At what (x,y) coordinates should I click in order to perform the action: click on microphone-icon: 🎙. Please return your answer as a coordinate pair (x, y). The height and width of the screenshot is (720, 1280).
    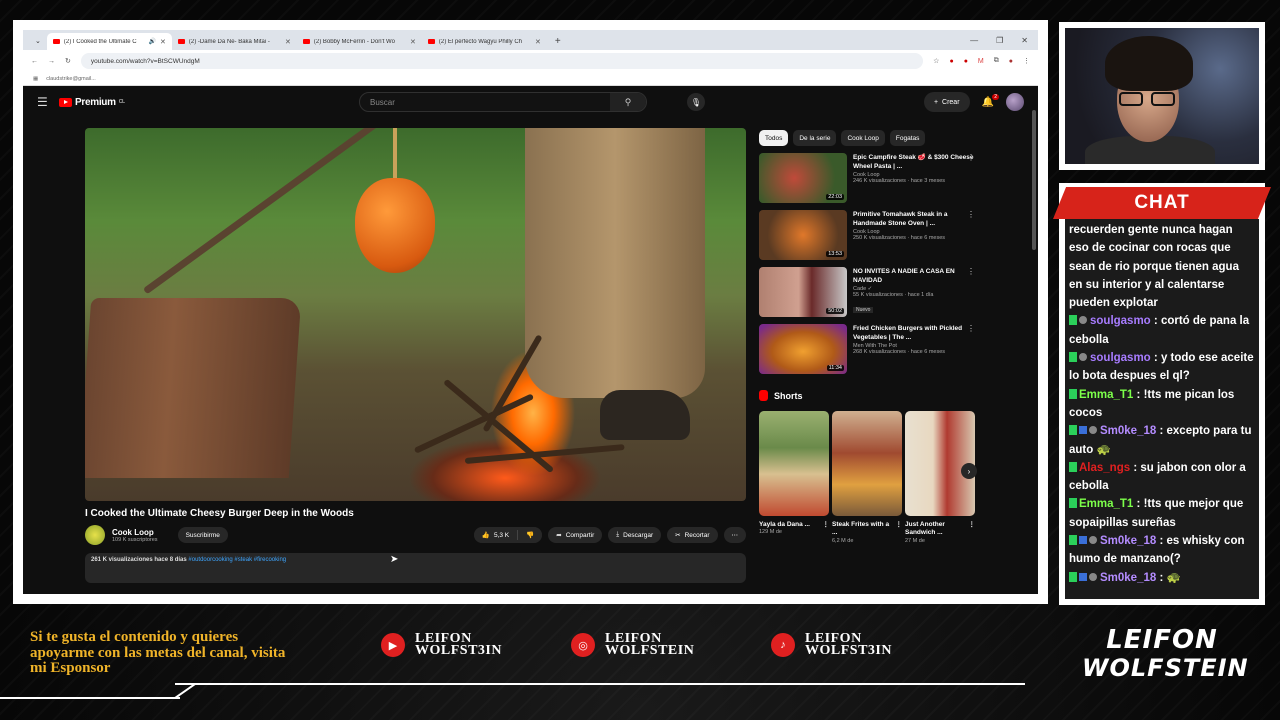
    Looking at the image, I should click on (696, 102).